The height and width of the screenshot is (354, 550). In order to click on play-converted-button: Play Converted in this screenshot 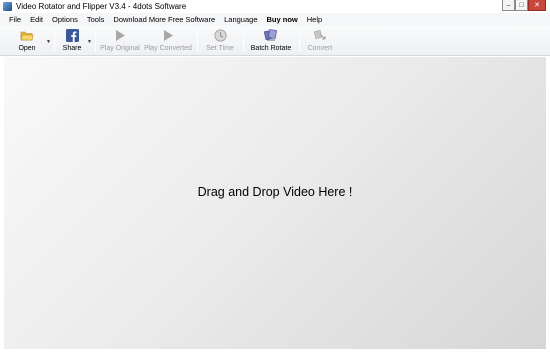, I will do `click(168, 41)`.